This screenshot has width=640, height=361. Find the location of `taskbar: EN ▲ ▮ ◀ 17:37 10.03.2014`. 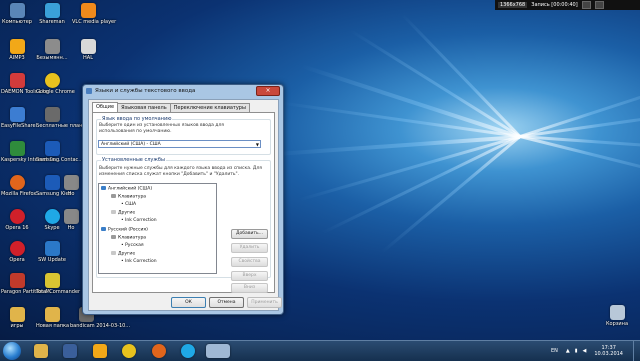

taskbar: EN ▲ ▮ ◀ 17:37 10.03.2014 is located at coordinates (320, 350).